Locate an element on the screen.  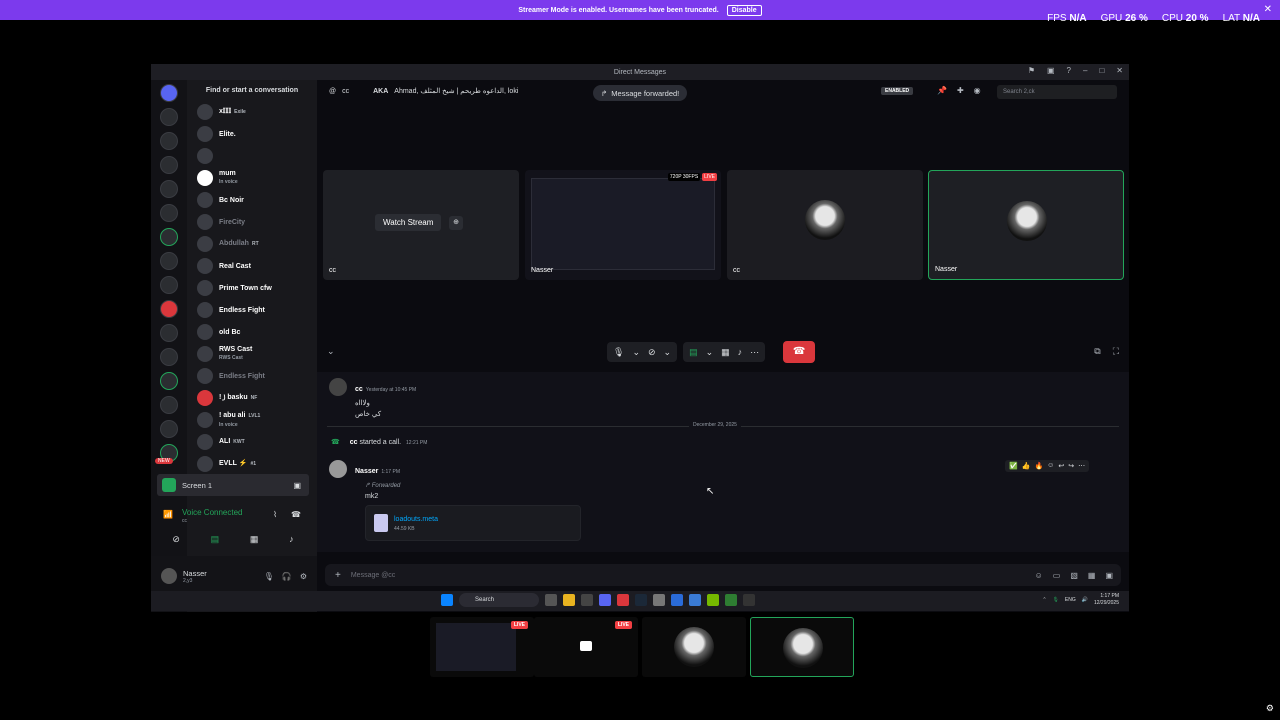
sticker-icon: ▧ is located at coordinates (1074, 575).